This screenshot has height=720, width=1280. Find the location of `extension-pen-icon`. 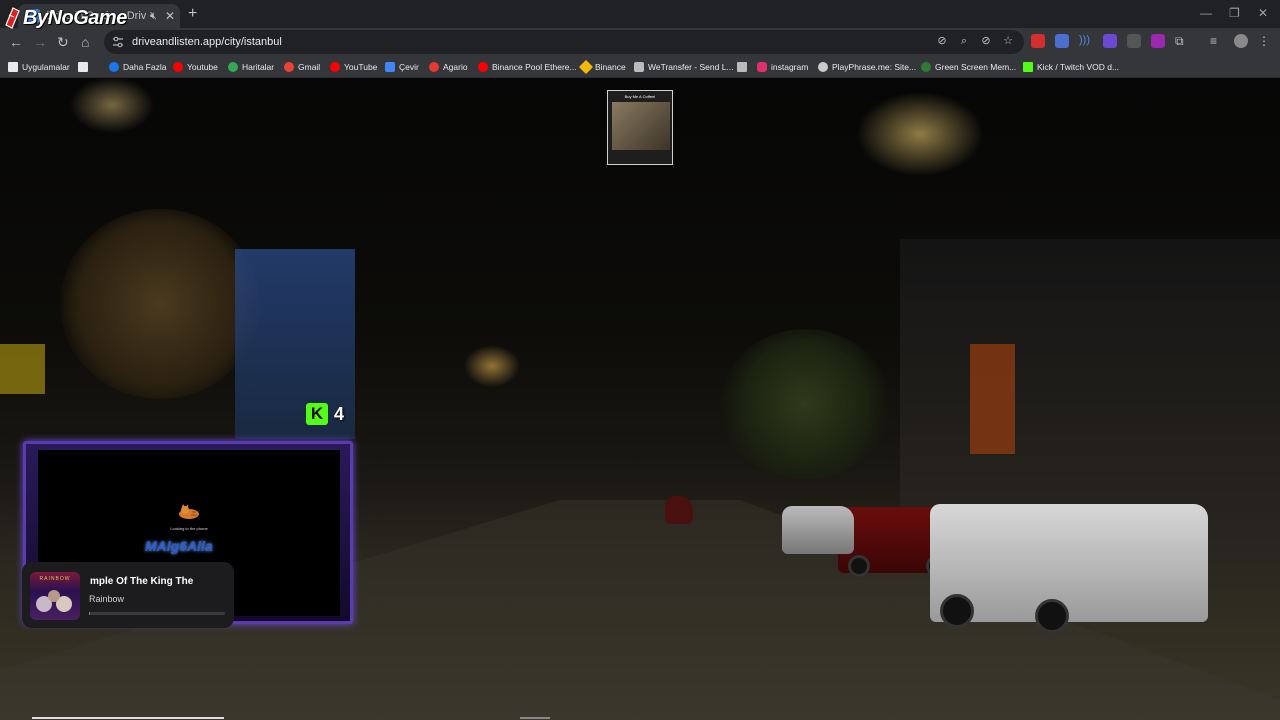

extension-pen-icon is located at coordinates (1110, 41).